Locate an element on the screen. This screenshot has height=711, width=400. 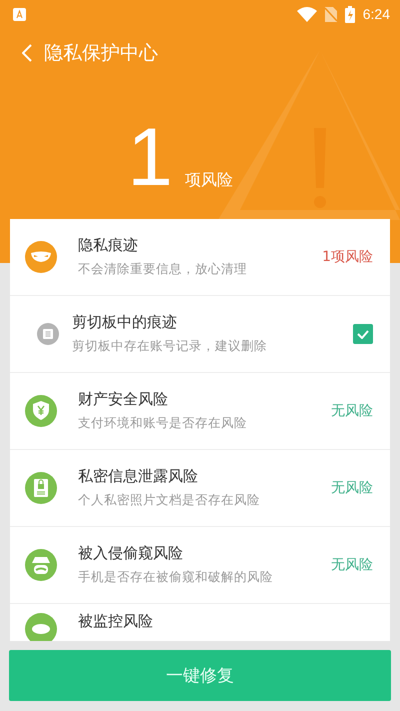
locked-document-icon is located at coordinates (41, 488).